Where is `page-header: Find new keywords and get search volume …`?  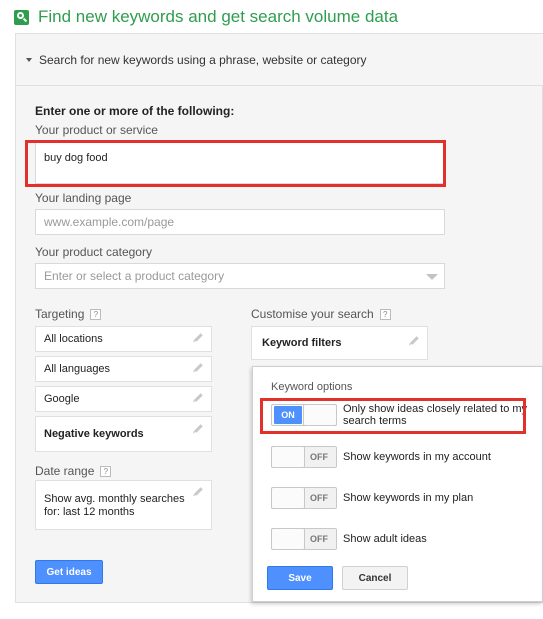
page-header: Find new keywords and get search volume … is located at coordinates (206, 17).